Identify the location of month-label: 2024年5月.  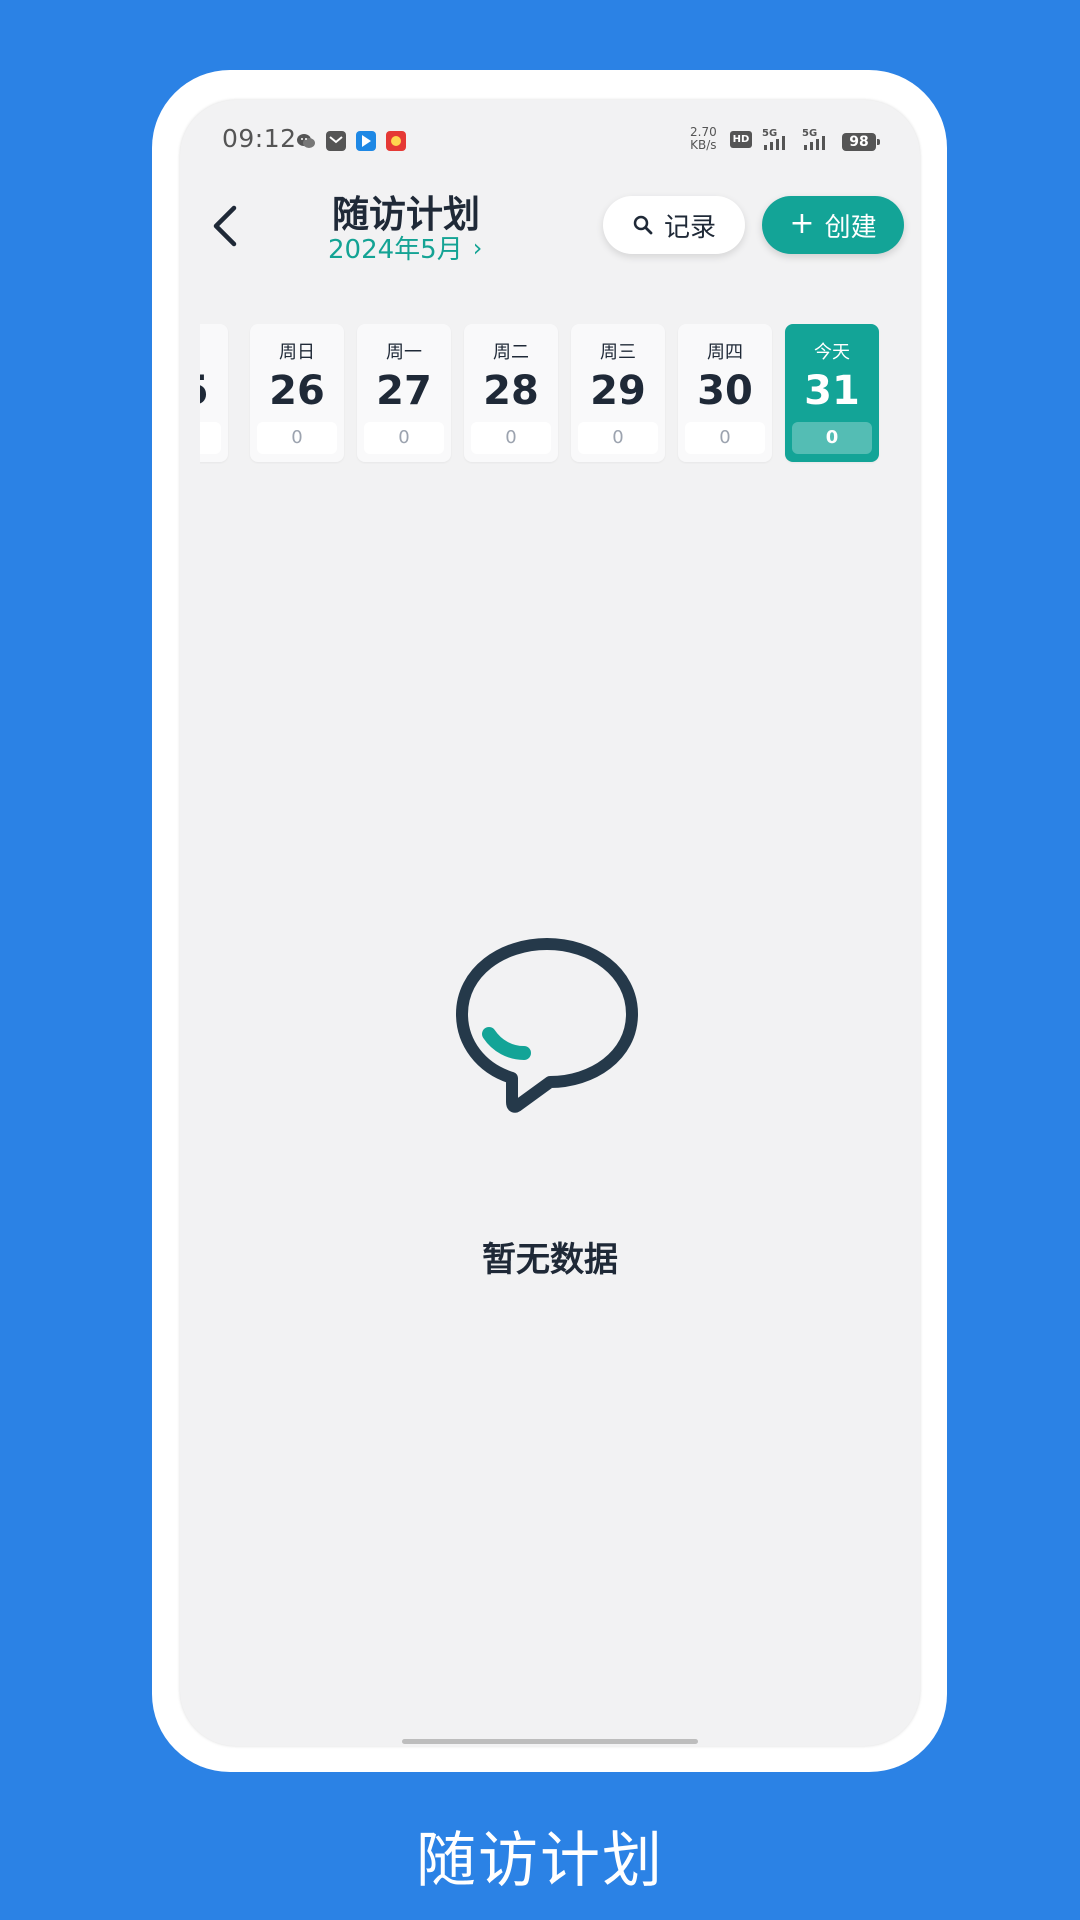
(395, 250).